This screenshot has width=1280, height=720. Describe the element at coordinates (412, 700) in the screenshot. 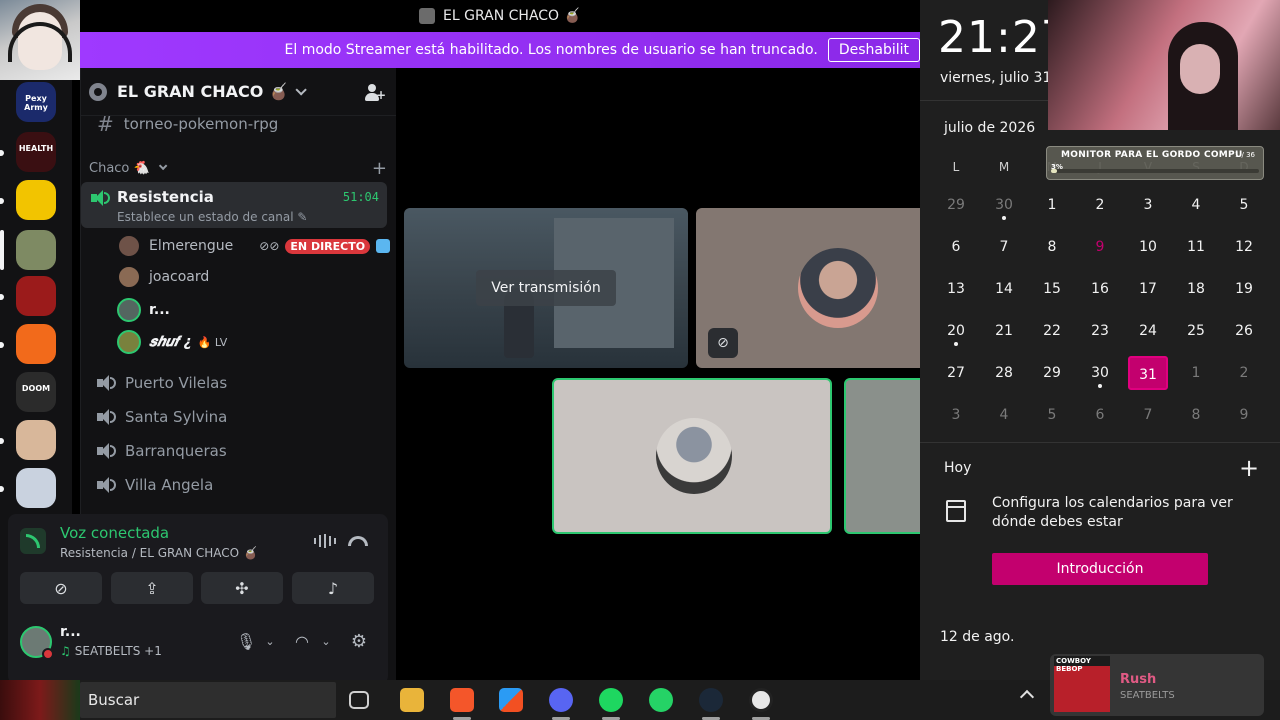

I see `file-explorer-icon` at that location.